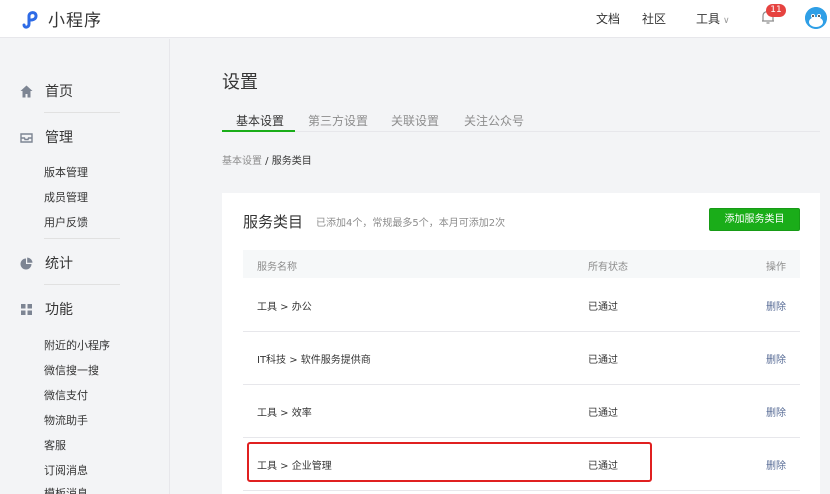  I want to click on avatar-image-icon, so click(816, 18).